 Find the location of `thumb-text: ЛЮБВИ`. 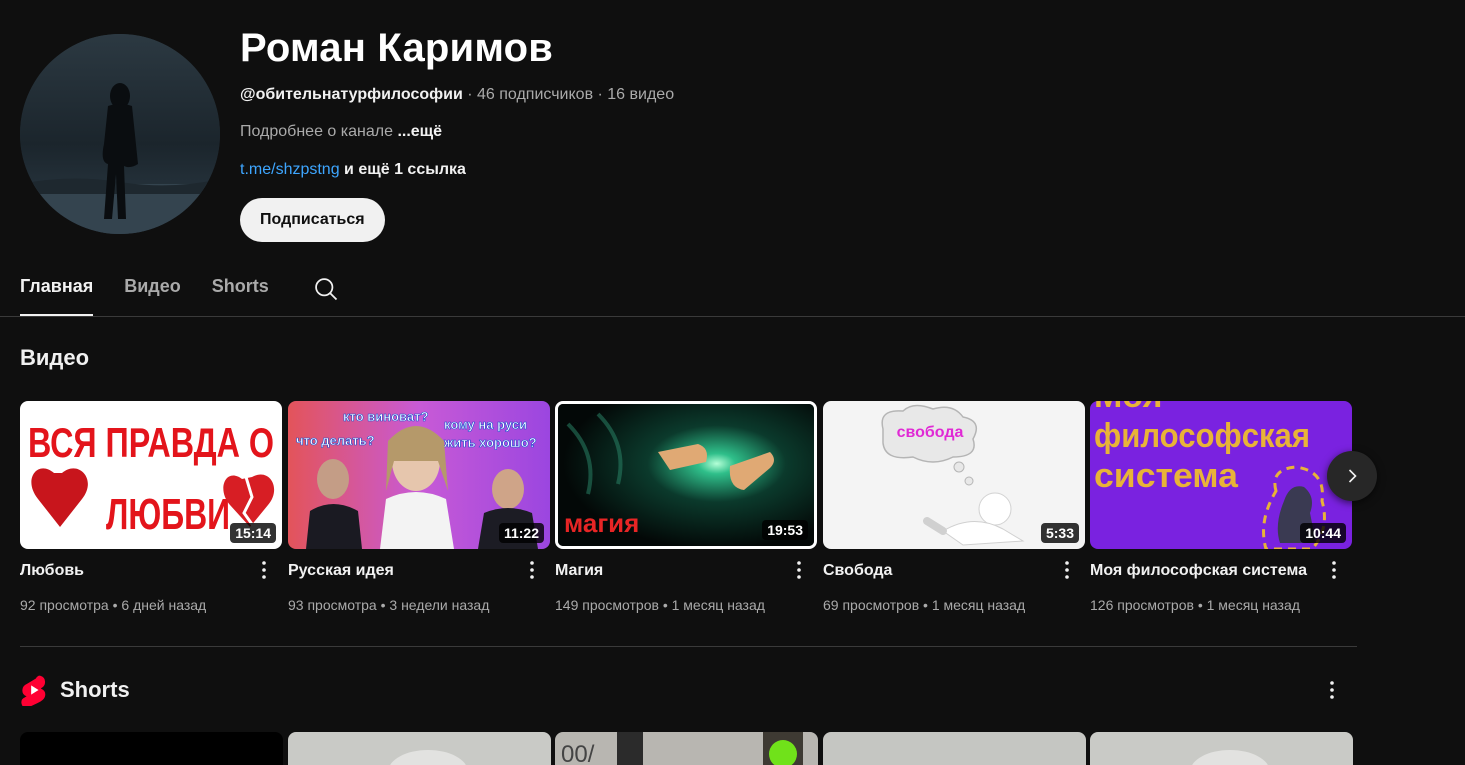

thumb-text: ЛЮБВИ is located at coordinates (168, 514).